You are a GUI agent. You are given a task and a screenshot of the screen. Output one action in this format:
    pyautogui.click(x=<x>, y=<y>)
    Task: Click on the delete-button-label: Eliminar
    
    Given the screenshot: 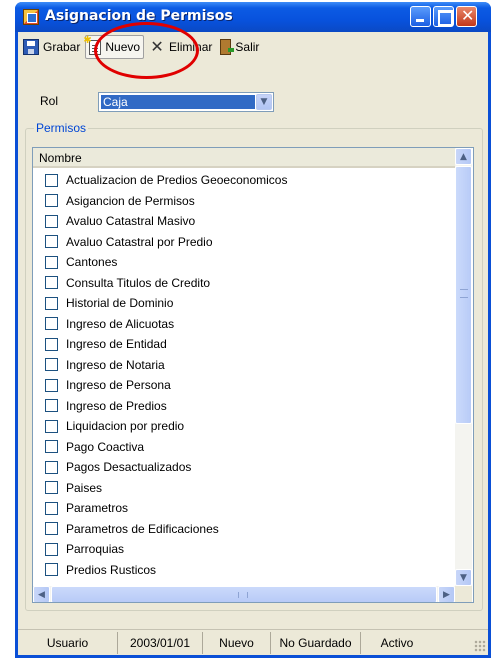 What is the action you would take?
    pyautogui.click(x=191, y=47)
    